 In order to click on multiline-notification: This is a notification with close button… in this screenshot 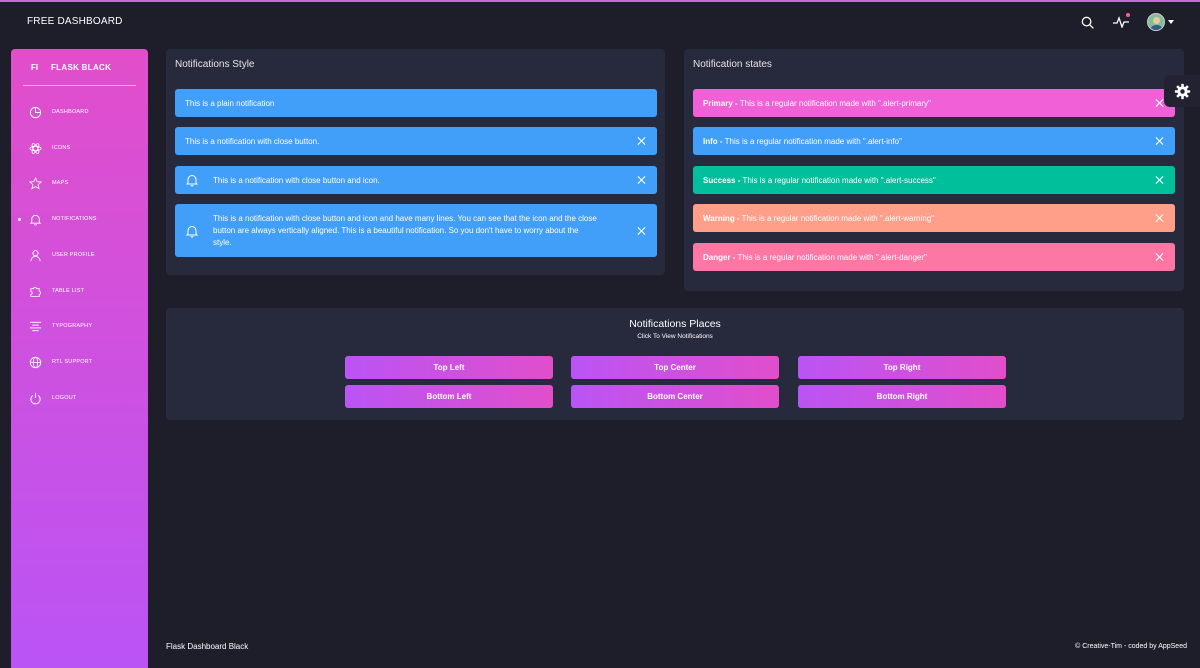, I will do `click(416, 230)`.